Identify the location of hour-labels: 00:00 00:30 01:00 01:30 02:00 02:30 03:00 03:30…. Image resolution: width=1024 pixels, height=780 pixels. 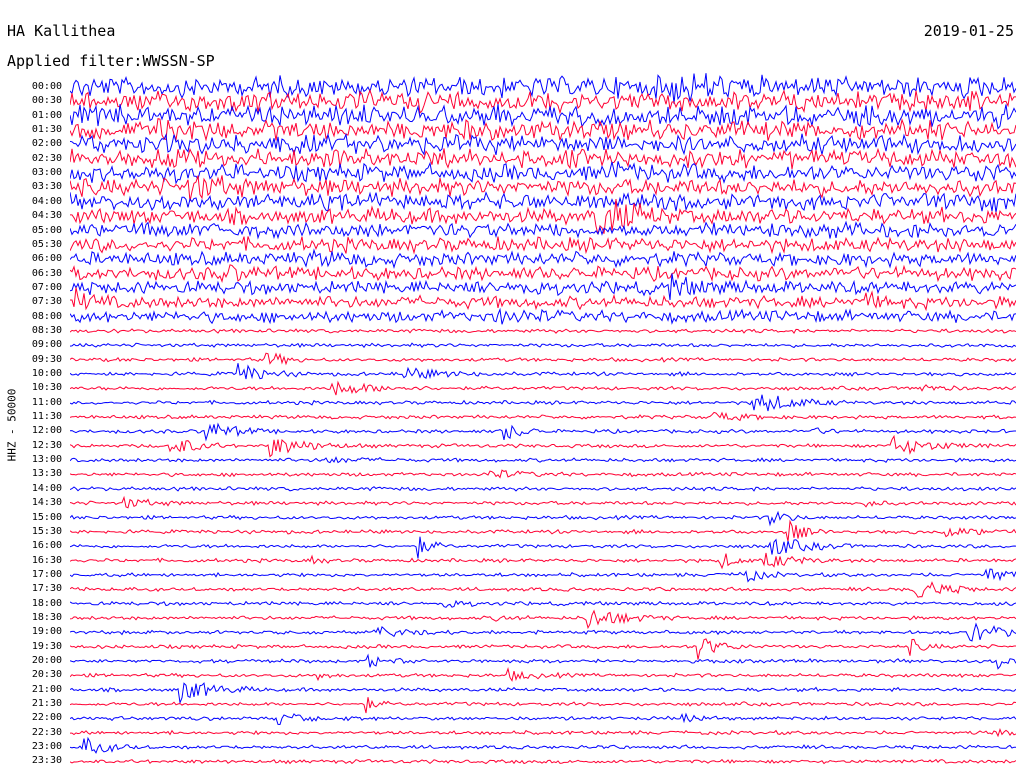
(35, 390).